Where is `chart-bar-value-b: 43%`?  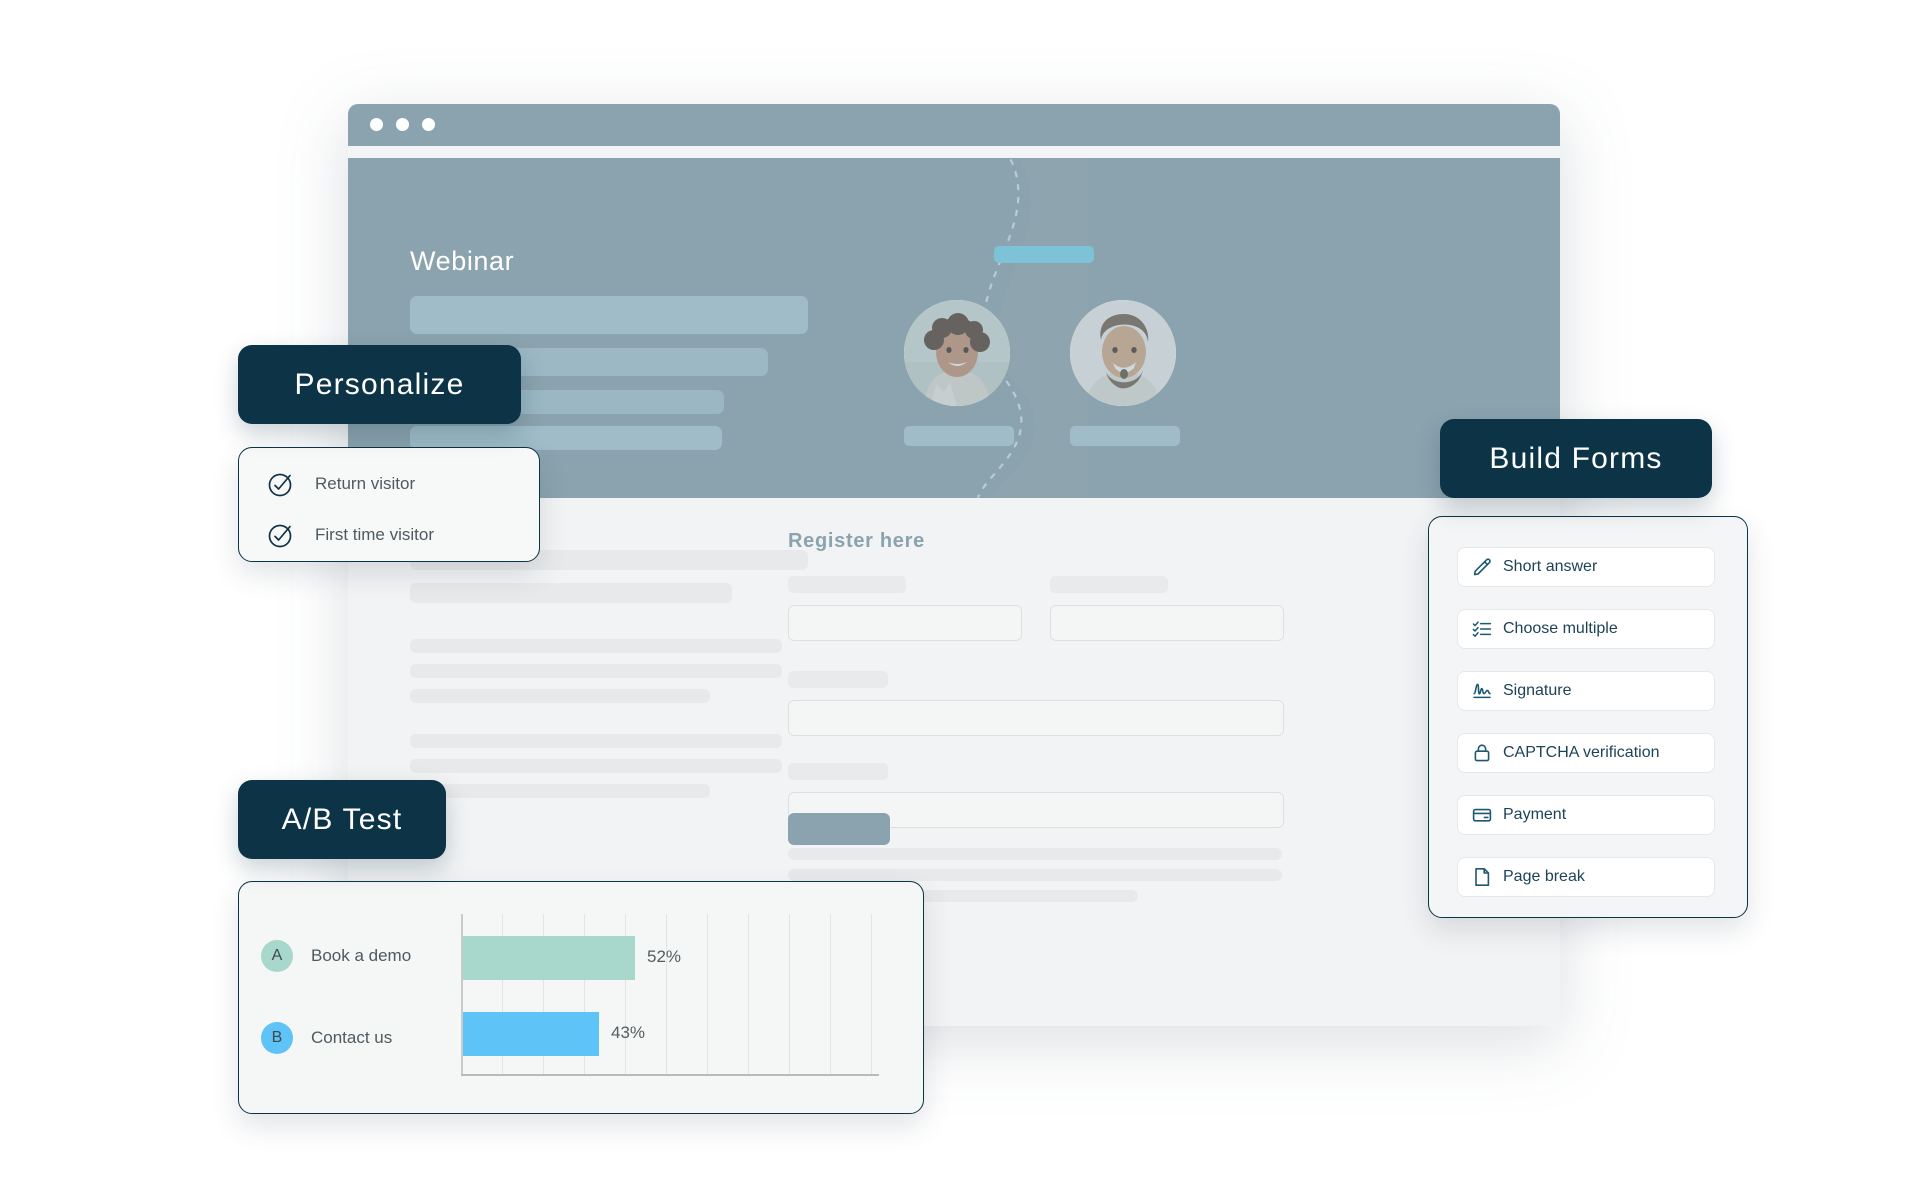
chart-bar-value-b: 43% is located at coordinates (628, 1032).